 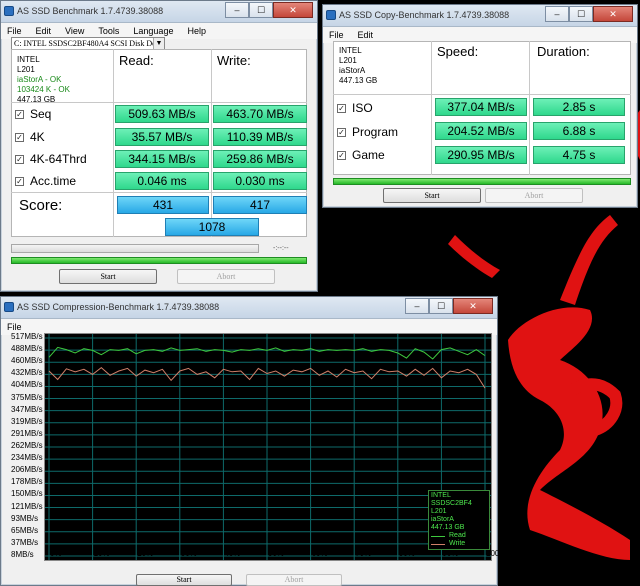 I want to click on menu-language: Language, so click(x=153, y=31).